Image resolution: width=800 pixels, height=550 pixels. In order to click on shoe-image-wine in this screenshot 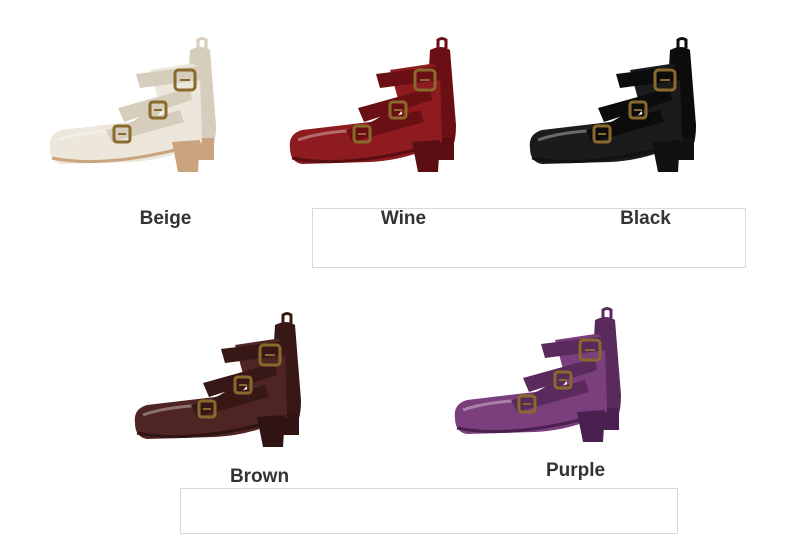, I will do `click(372, 104)`.